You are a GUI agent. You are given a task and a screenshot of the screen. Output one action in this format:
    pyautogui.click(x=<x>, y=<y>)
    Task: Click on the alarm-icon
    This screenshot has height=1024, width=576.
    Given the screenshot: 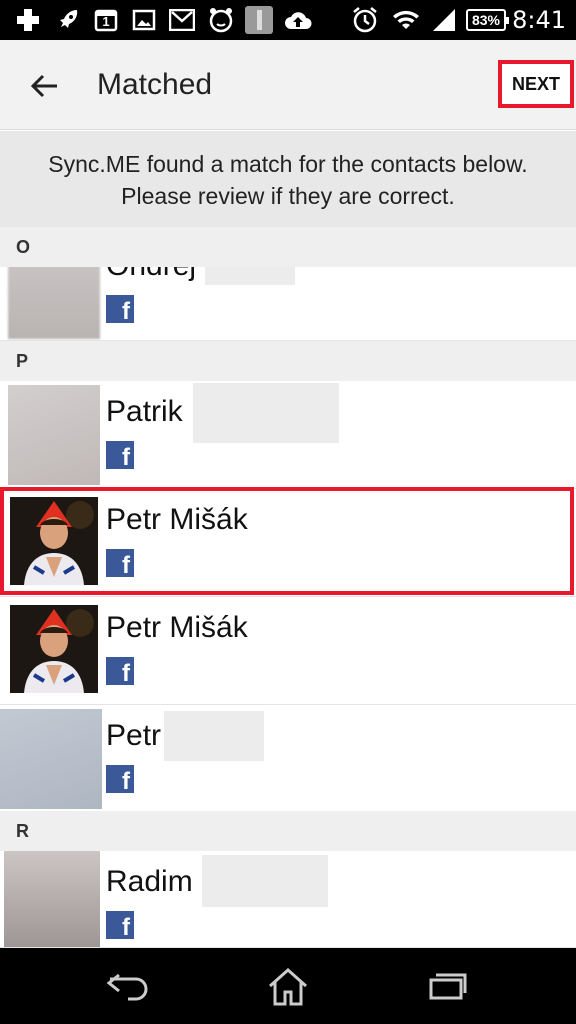 What is the action you would take?
    pyautogui.click(x=365, y=20)
    